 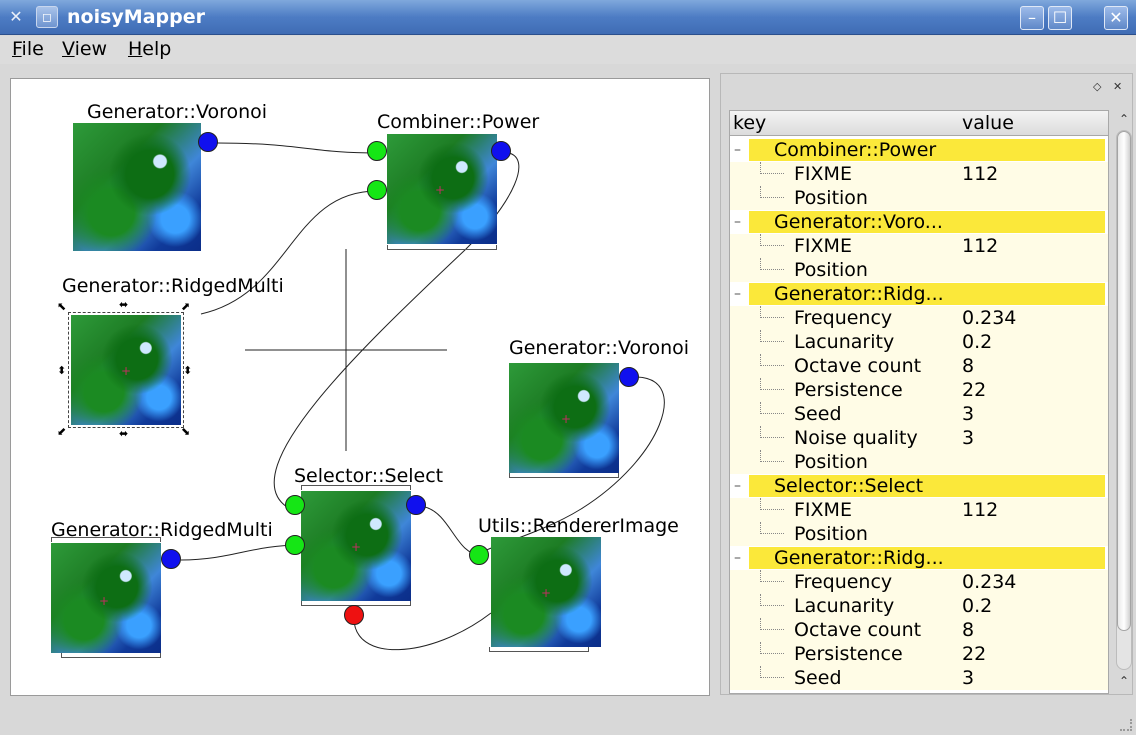 I want to click on title-bar: ✕ ◻ noisyMapper – ☐ ✕, so click(x=568, y=17).